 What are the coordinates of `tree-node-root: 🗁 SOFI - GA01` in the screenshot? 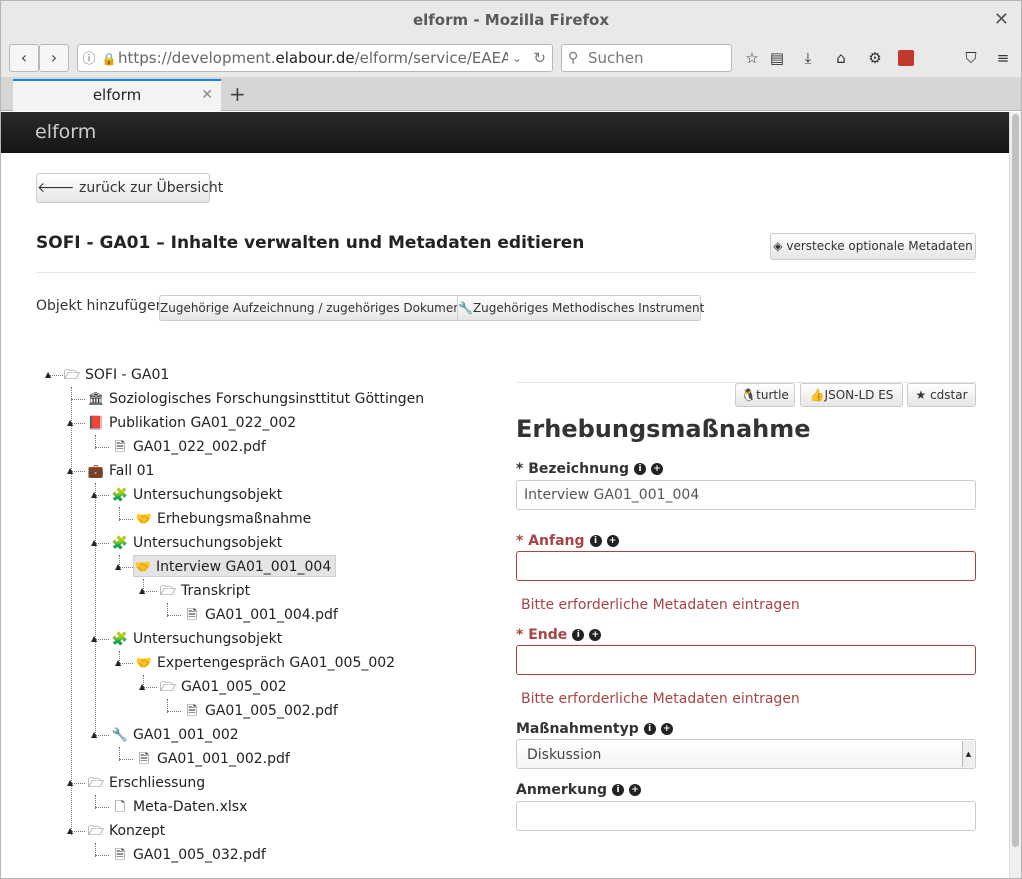 It's located at (116, 375).